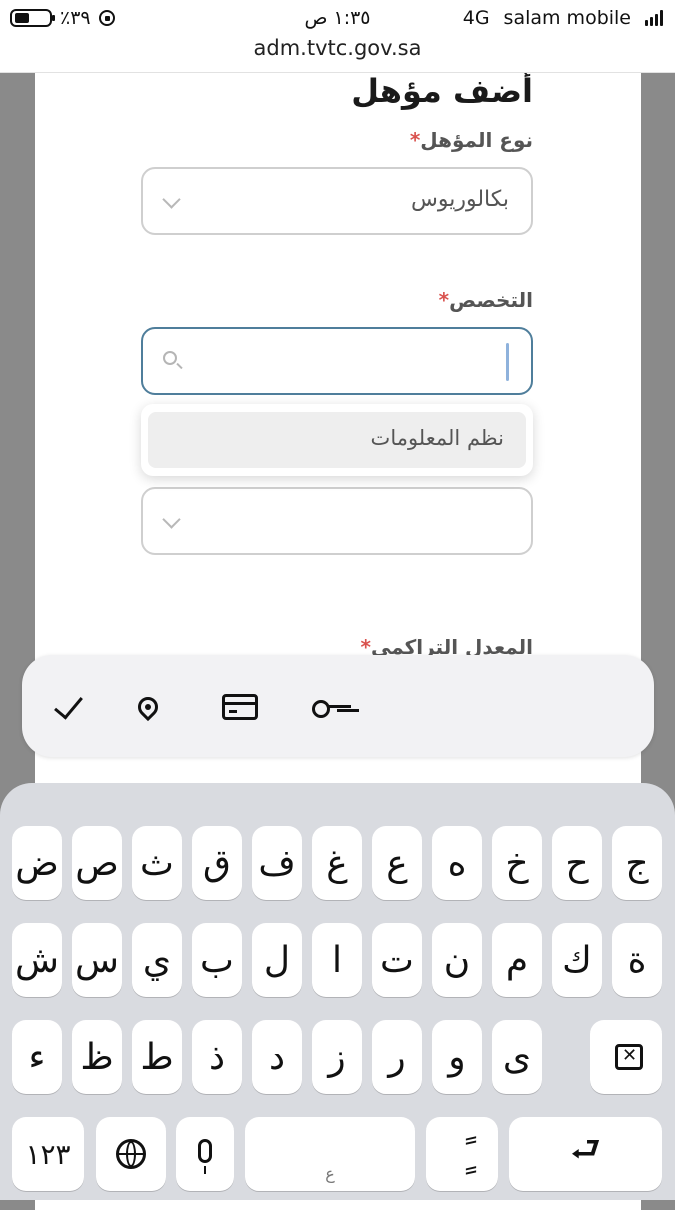  I want to click on credit-card-icon, so click(240, 707).